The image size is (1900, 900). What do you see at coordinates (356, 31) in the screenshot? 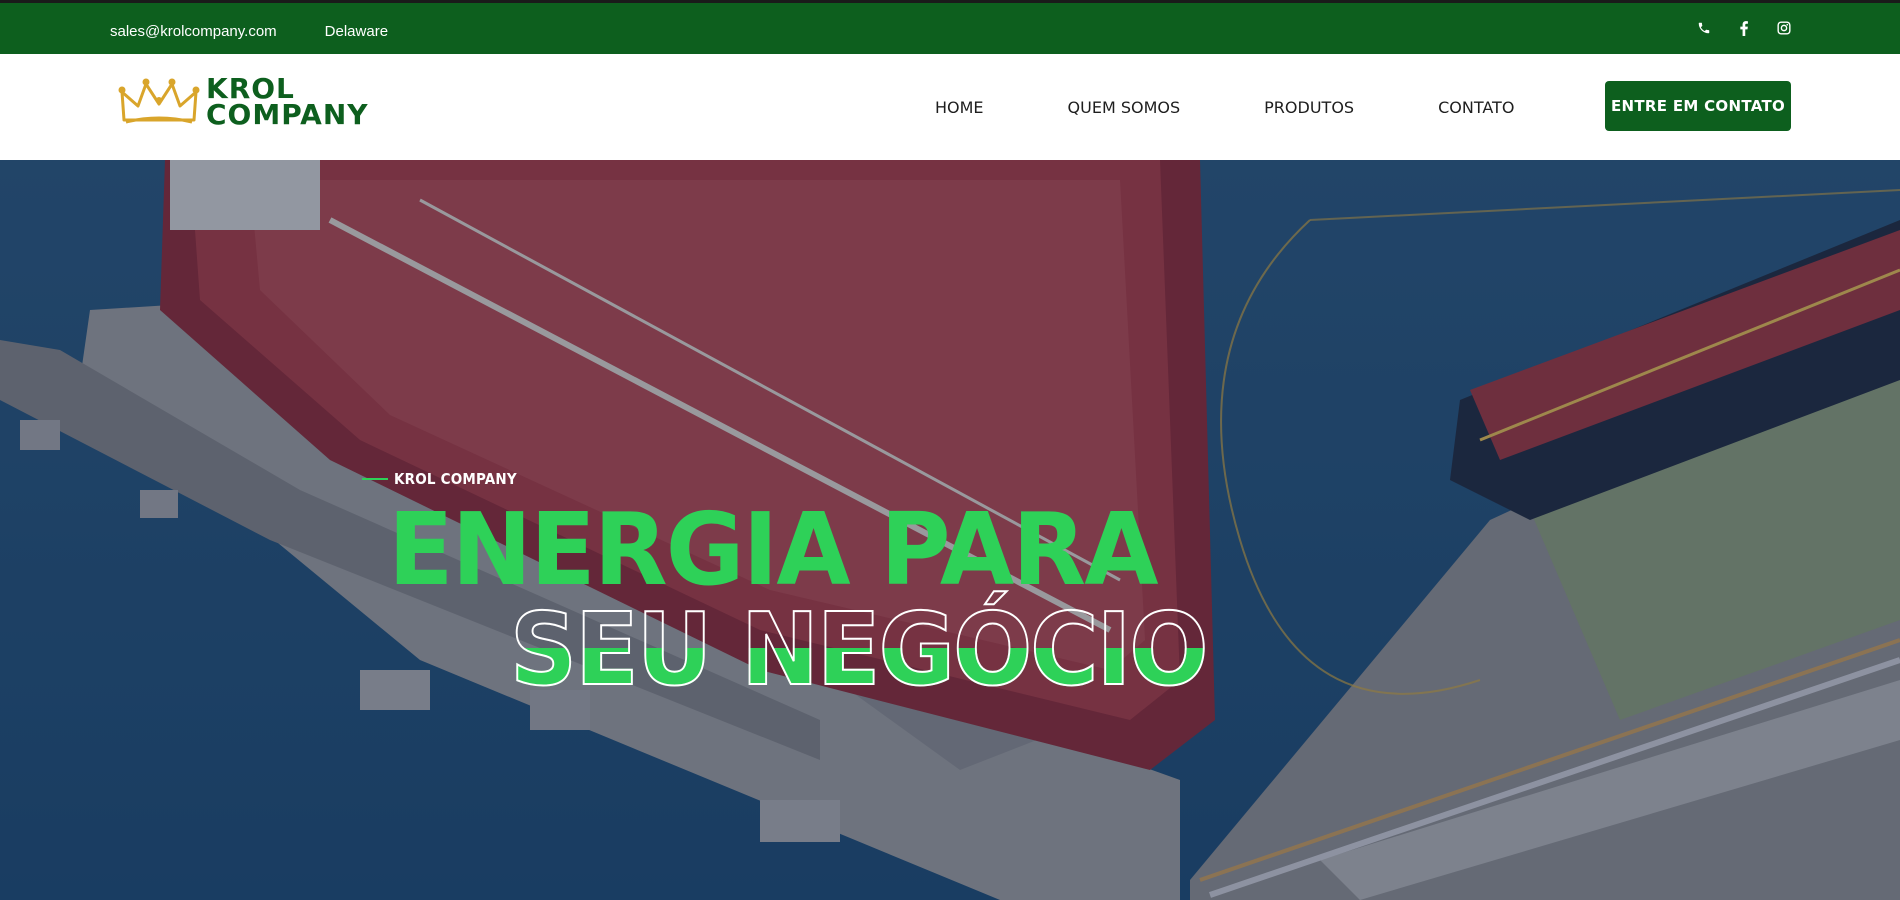
I see `location-text: Delaware` at bounding box center [356, 31].